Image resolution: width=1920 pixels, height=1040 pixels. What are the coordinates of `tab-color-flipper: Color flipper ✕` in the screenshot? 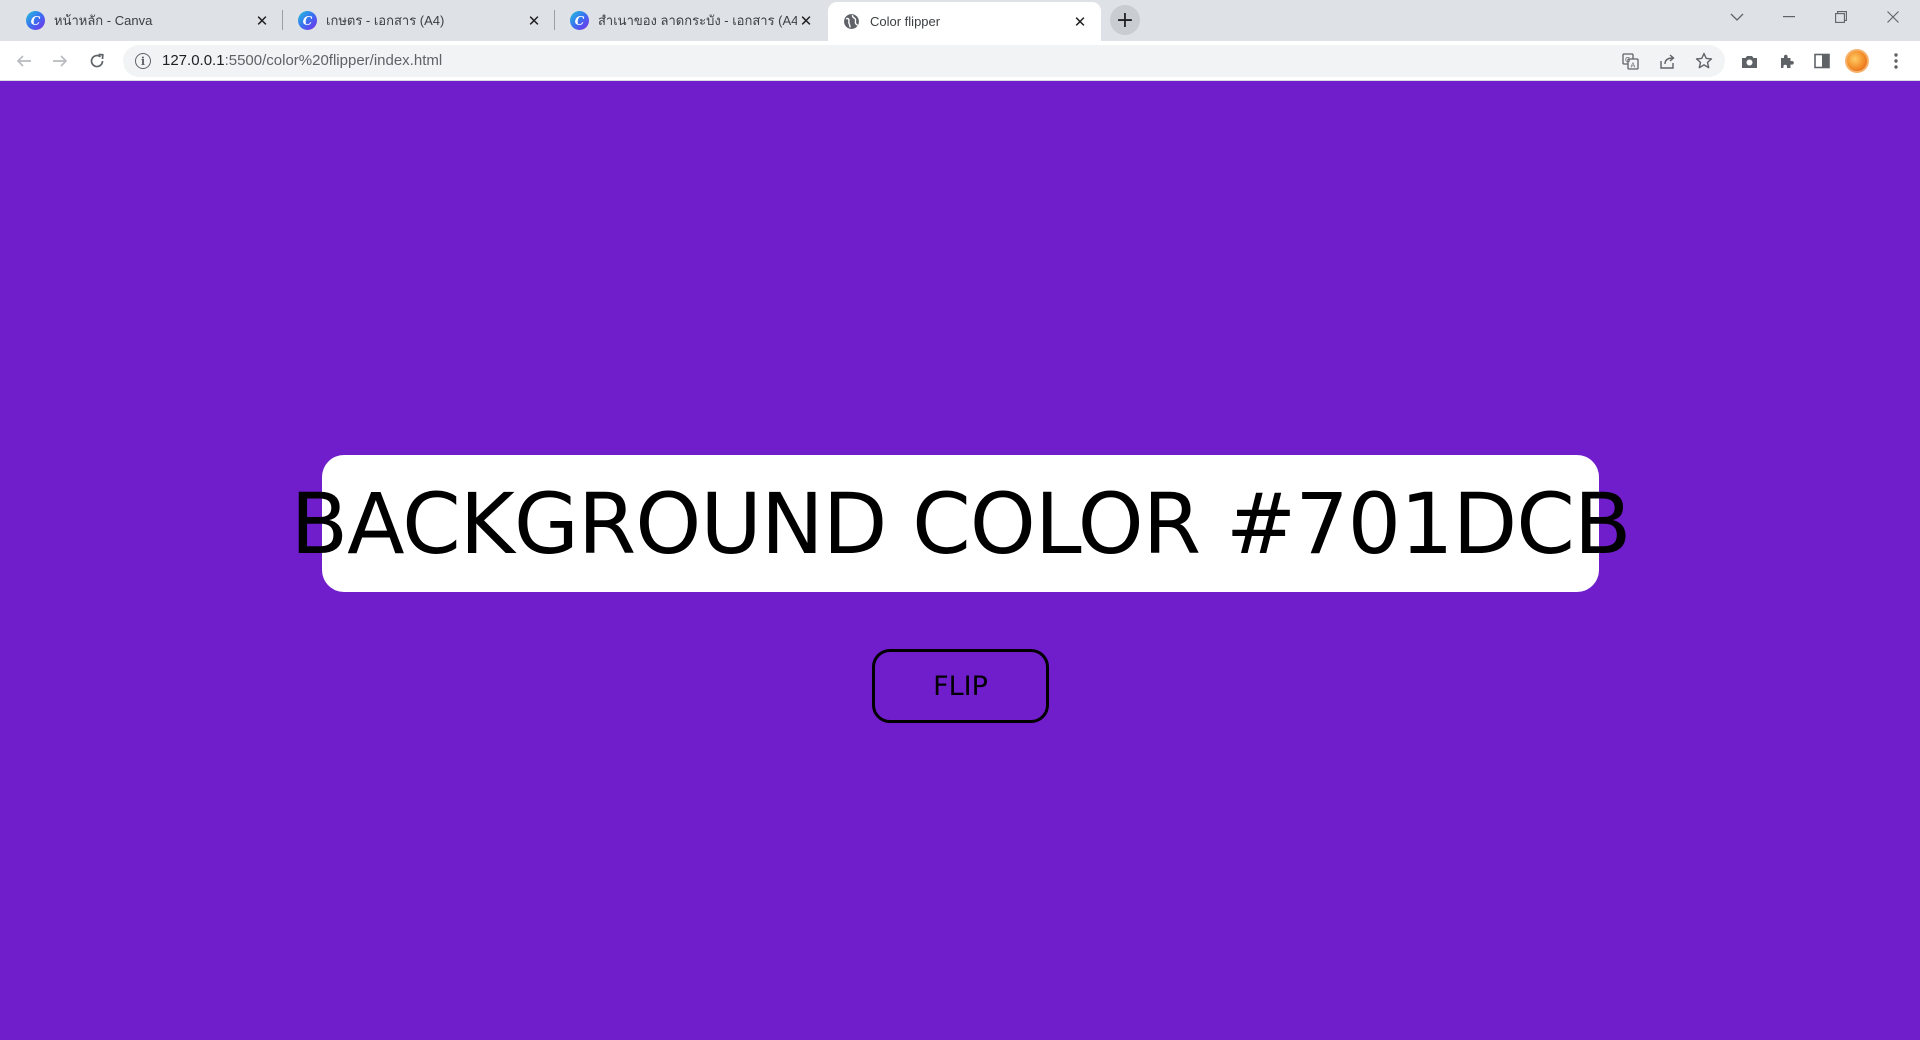 It's located at (964, 21).